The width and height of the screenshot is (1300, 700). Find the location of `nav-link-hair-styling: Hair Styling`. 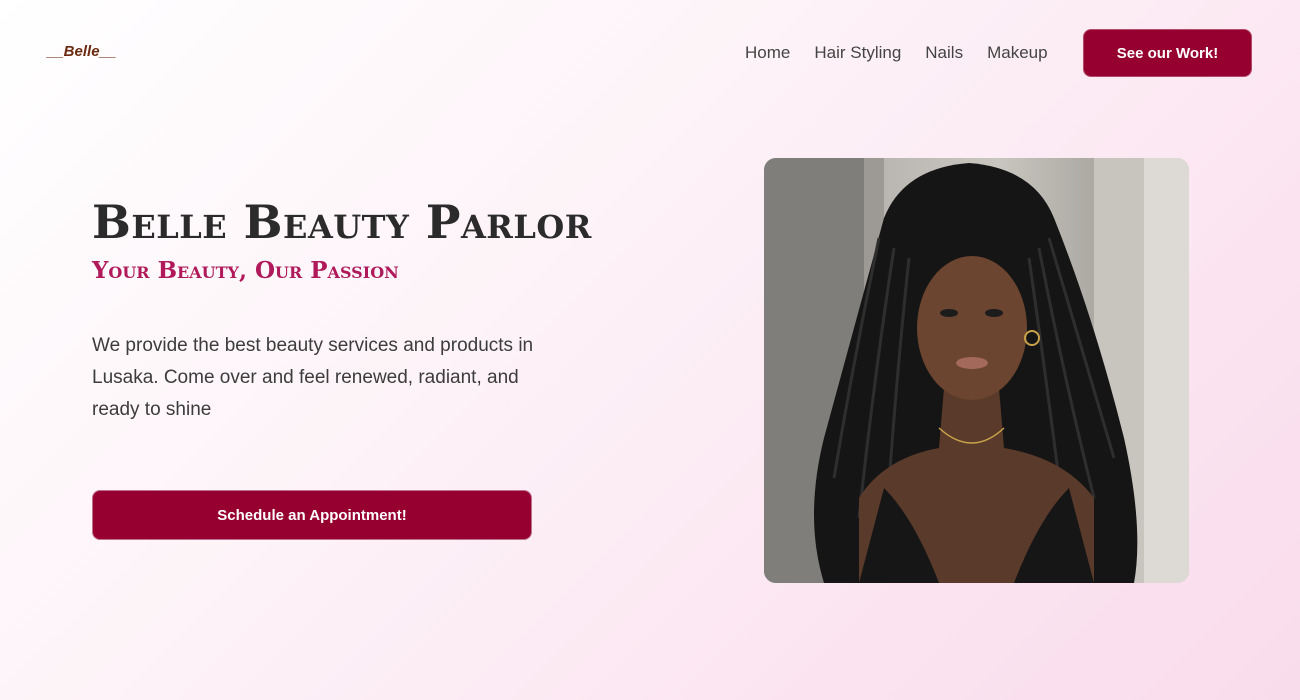

nav-link-hair-styling: Hair Styling is located at coordinates (857, 53).